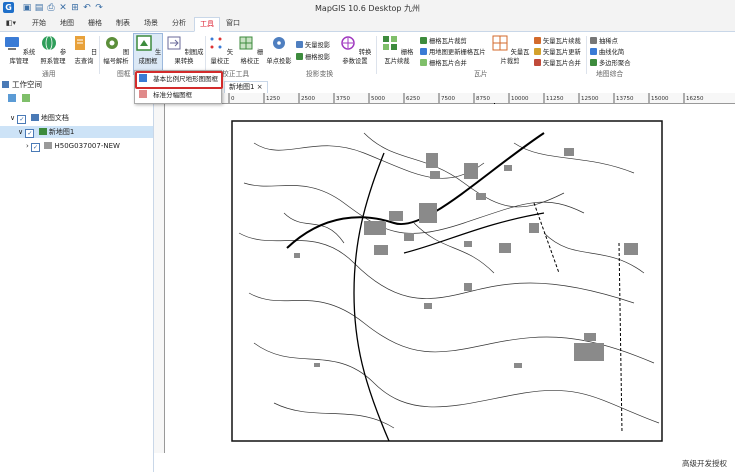 The width and height of the screenshot is (735, 472). What do you see at coordinates (343, 99) in the screenshot?
I see `ruler-label: 3750` at bounding box center [343, 99].